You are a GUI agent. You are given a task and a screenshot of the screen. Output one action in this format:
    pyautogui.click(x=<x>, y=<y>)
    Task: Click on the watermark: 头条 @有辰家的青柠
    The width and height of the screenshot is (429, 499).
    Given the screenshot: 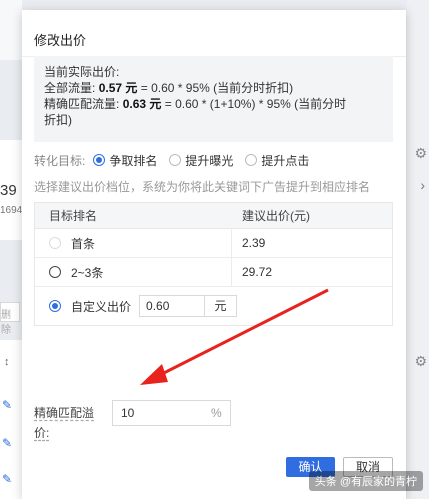 What is the action you would take?
    pyautogui.click(x=365, y=481)
    